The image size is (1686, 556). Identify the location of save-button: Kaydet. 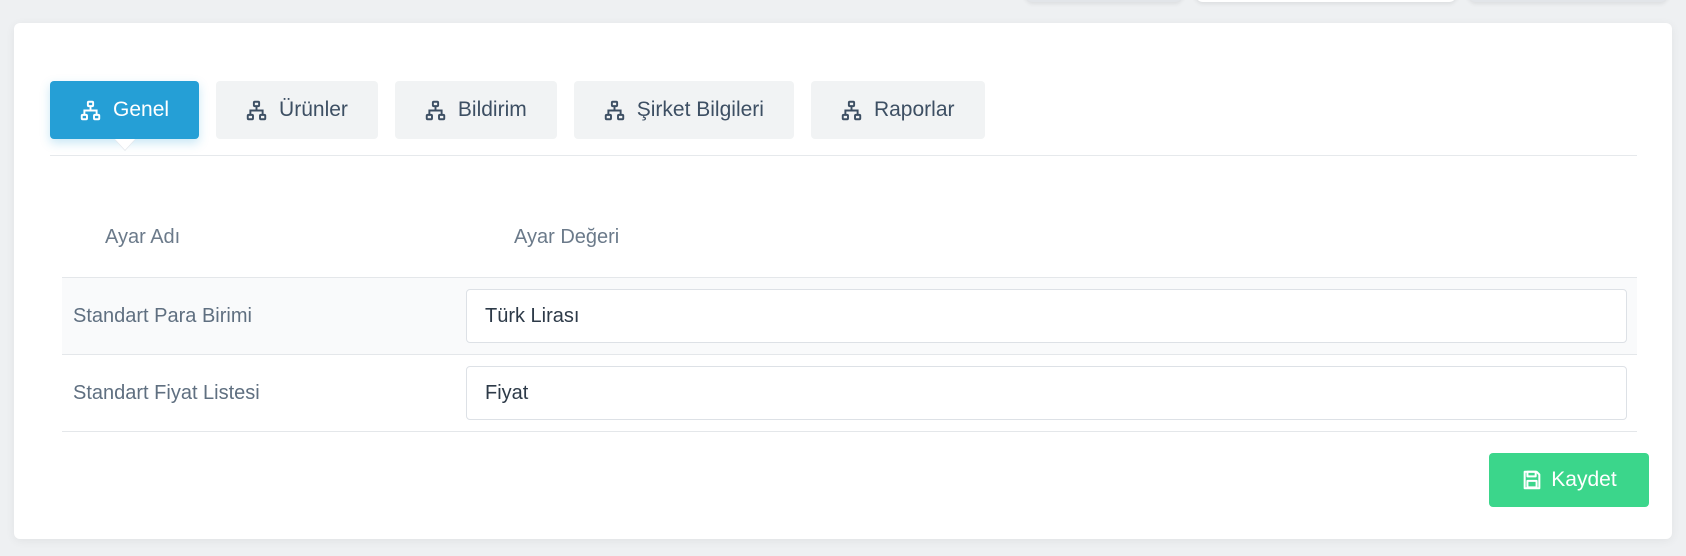
(1569, 480).